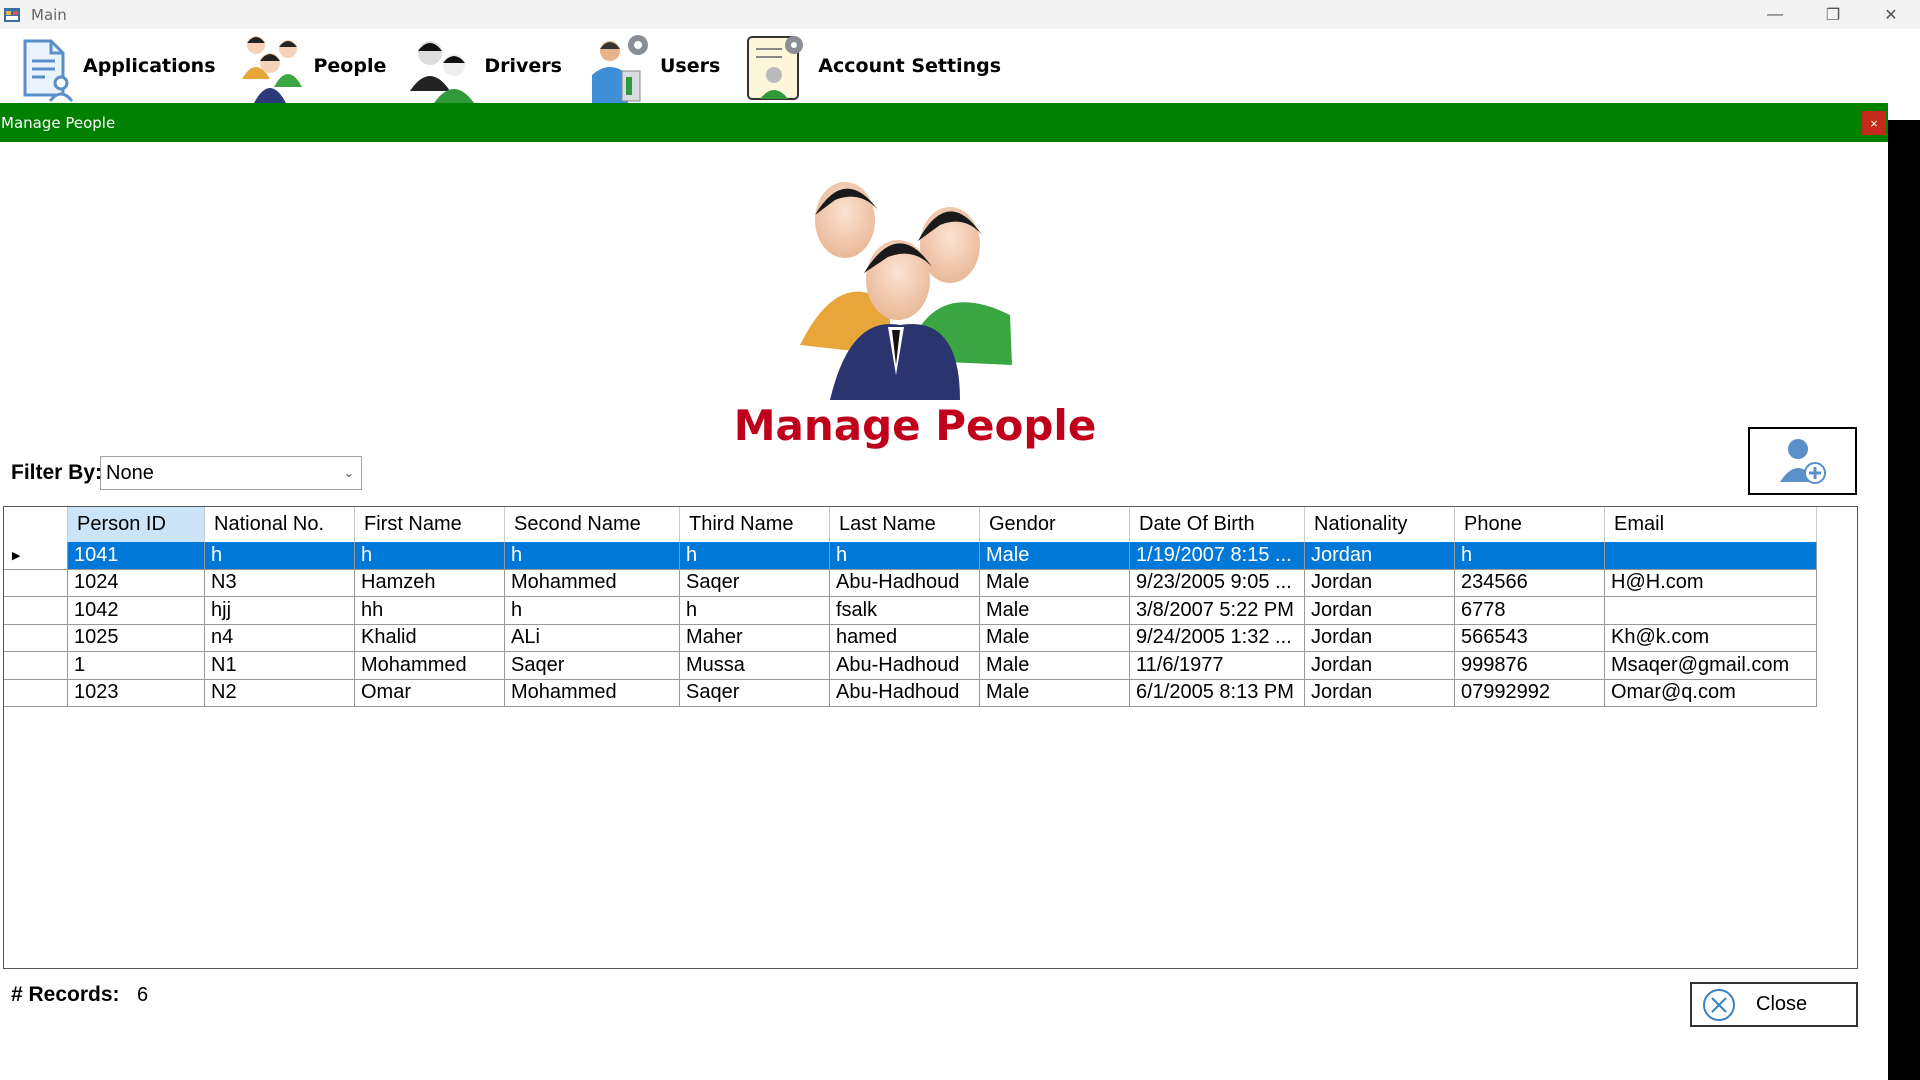  What do you see at coordinates (1217, 611) in the screenshot?
I see `table-cell: 3/8/2007 5:22 PM` at bounding box center [1217, 611].